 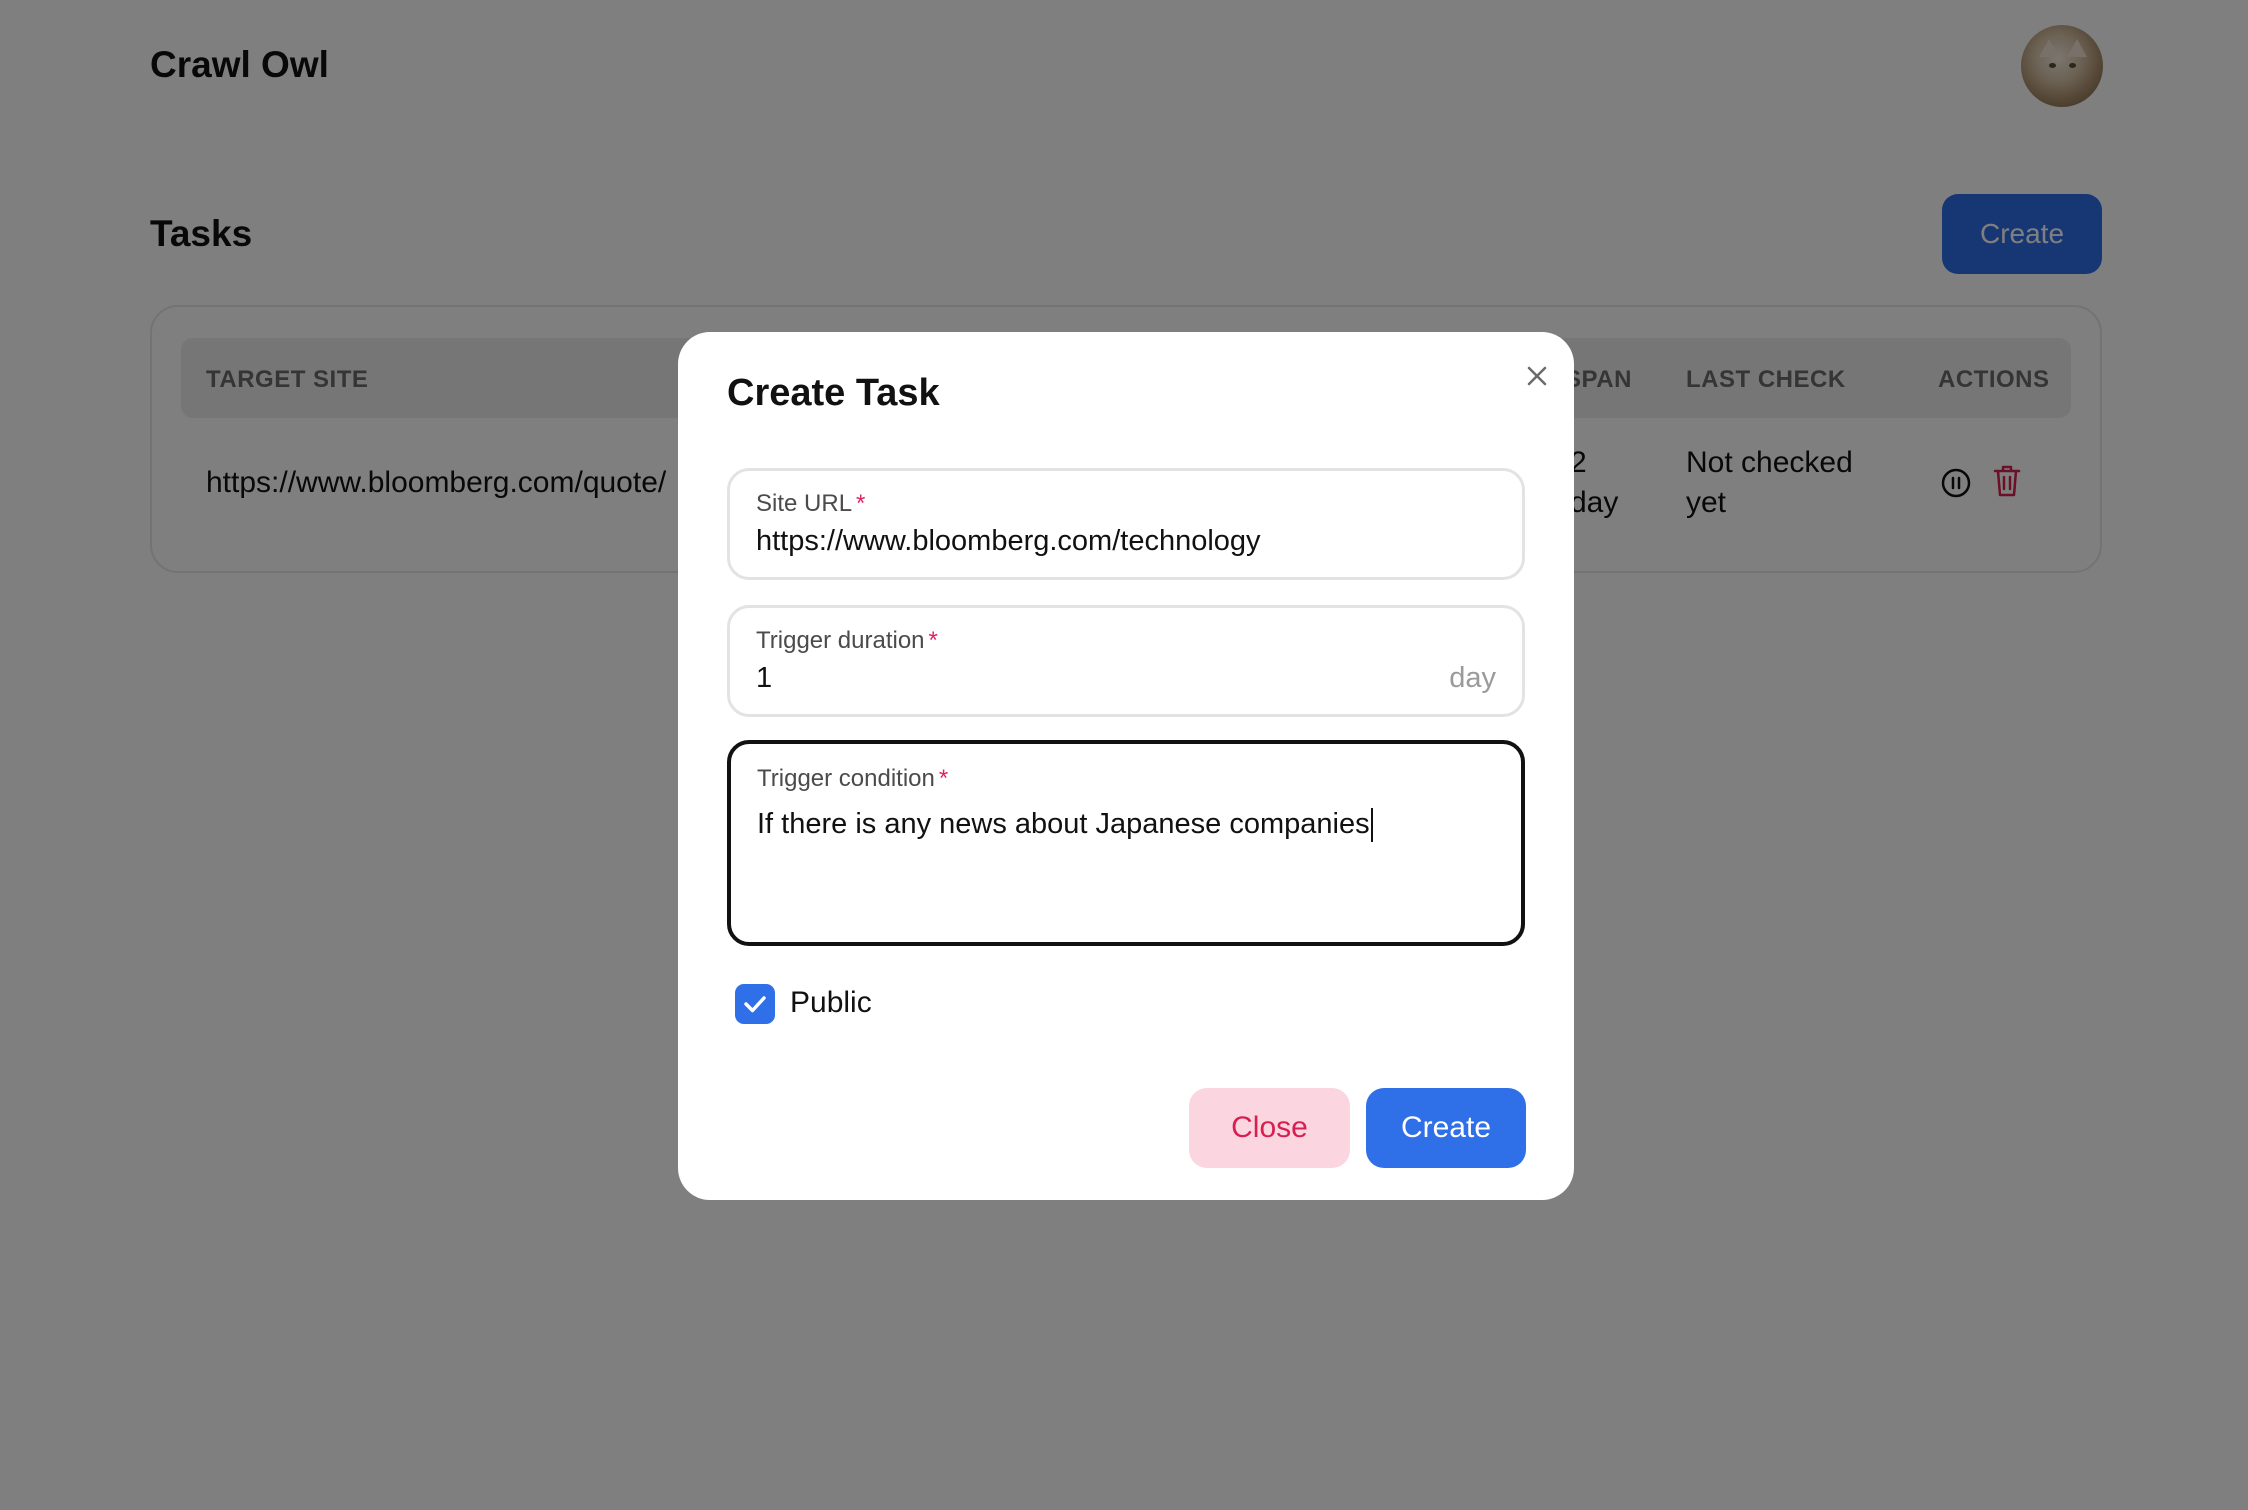 What do you see at coordinates (847, 640) in the screenshot?
I see `trigger-duration-label: Trigger duration *` at bounding box center [847, 640].